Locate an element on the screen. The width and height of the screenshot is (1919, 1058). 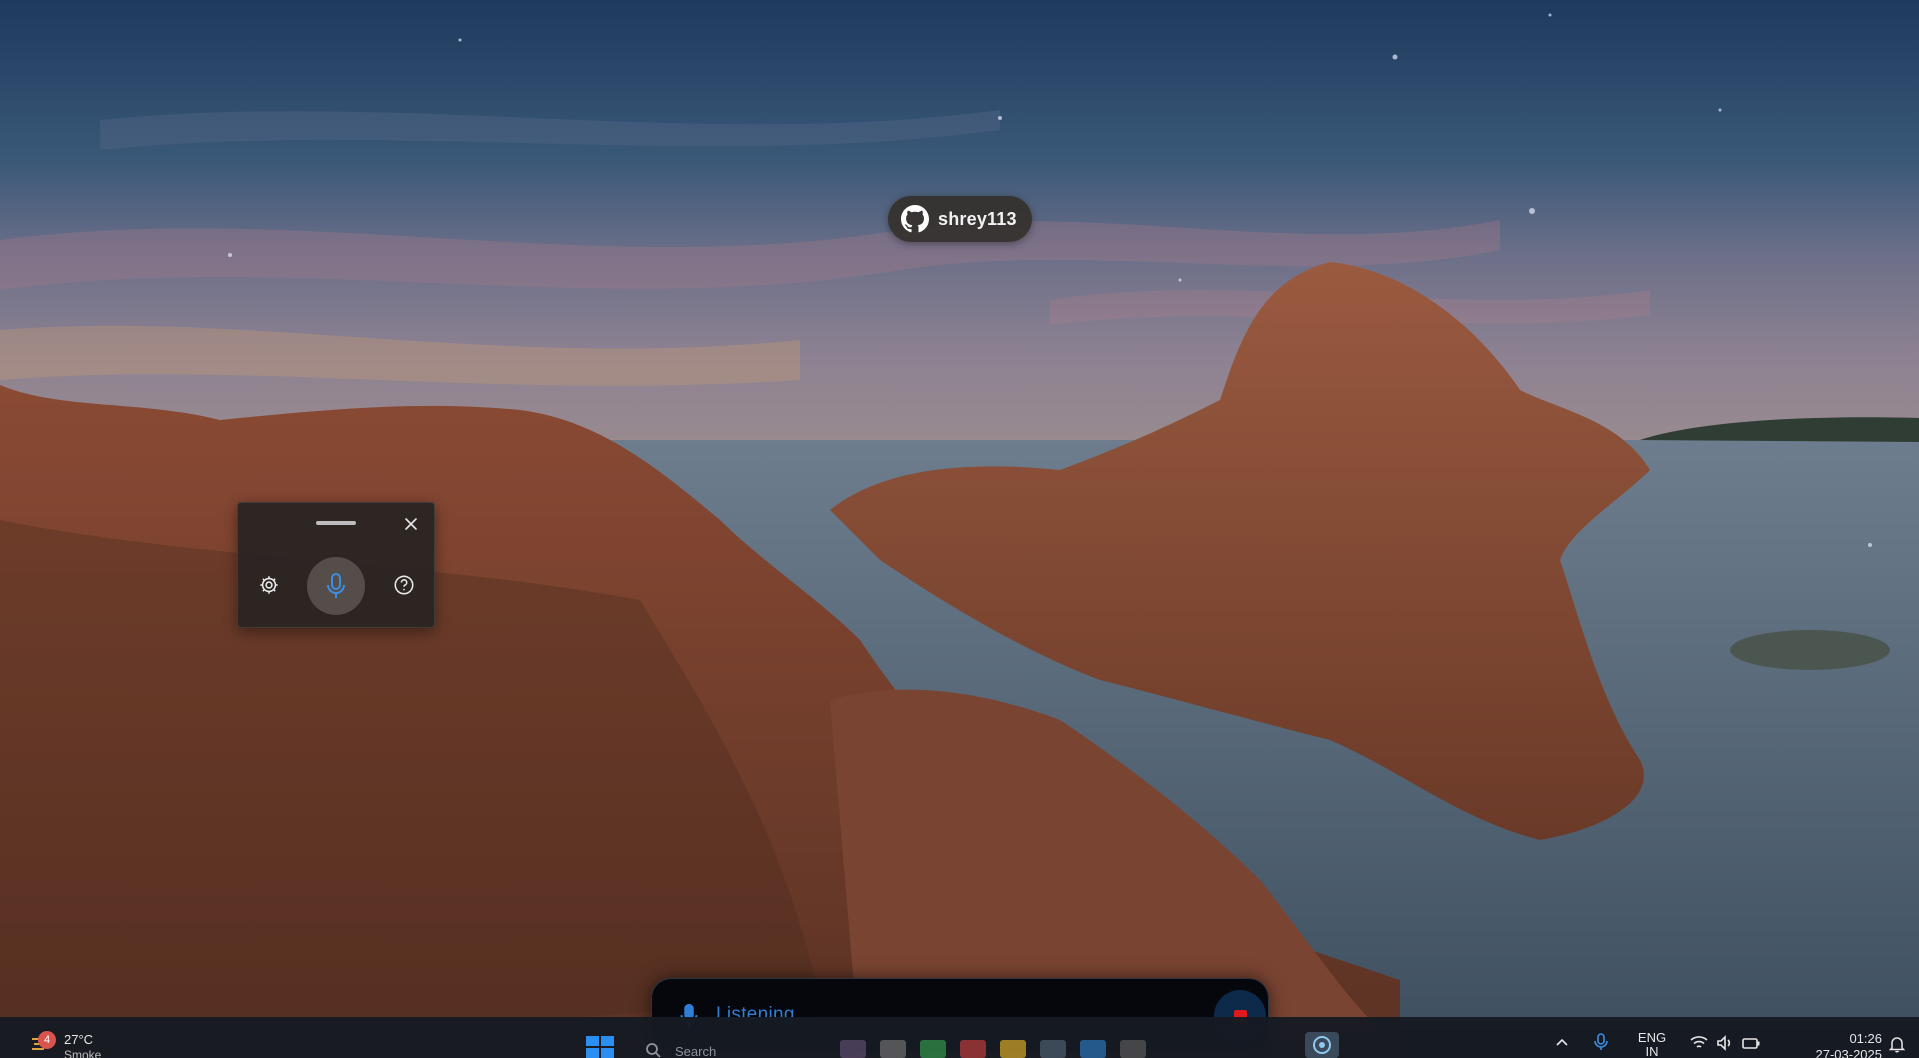
close-button is located at coordinates (411, 524).